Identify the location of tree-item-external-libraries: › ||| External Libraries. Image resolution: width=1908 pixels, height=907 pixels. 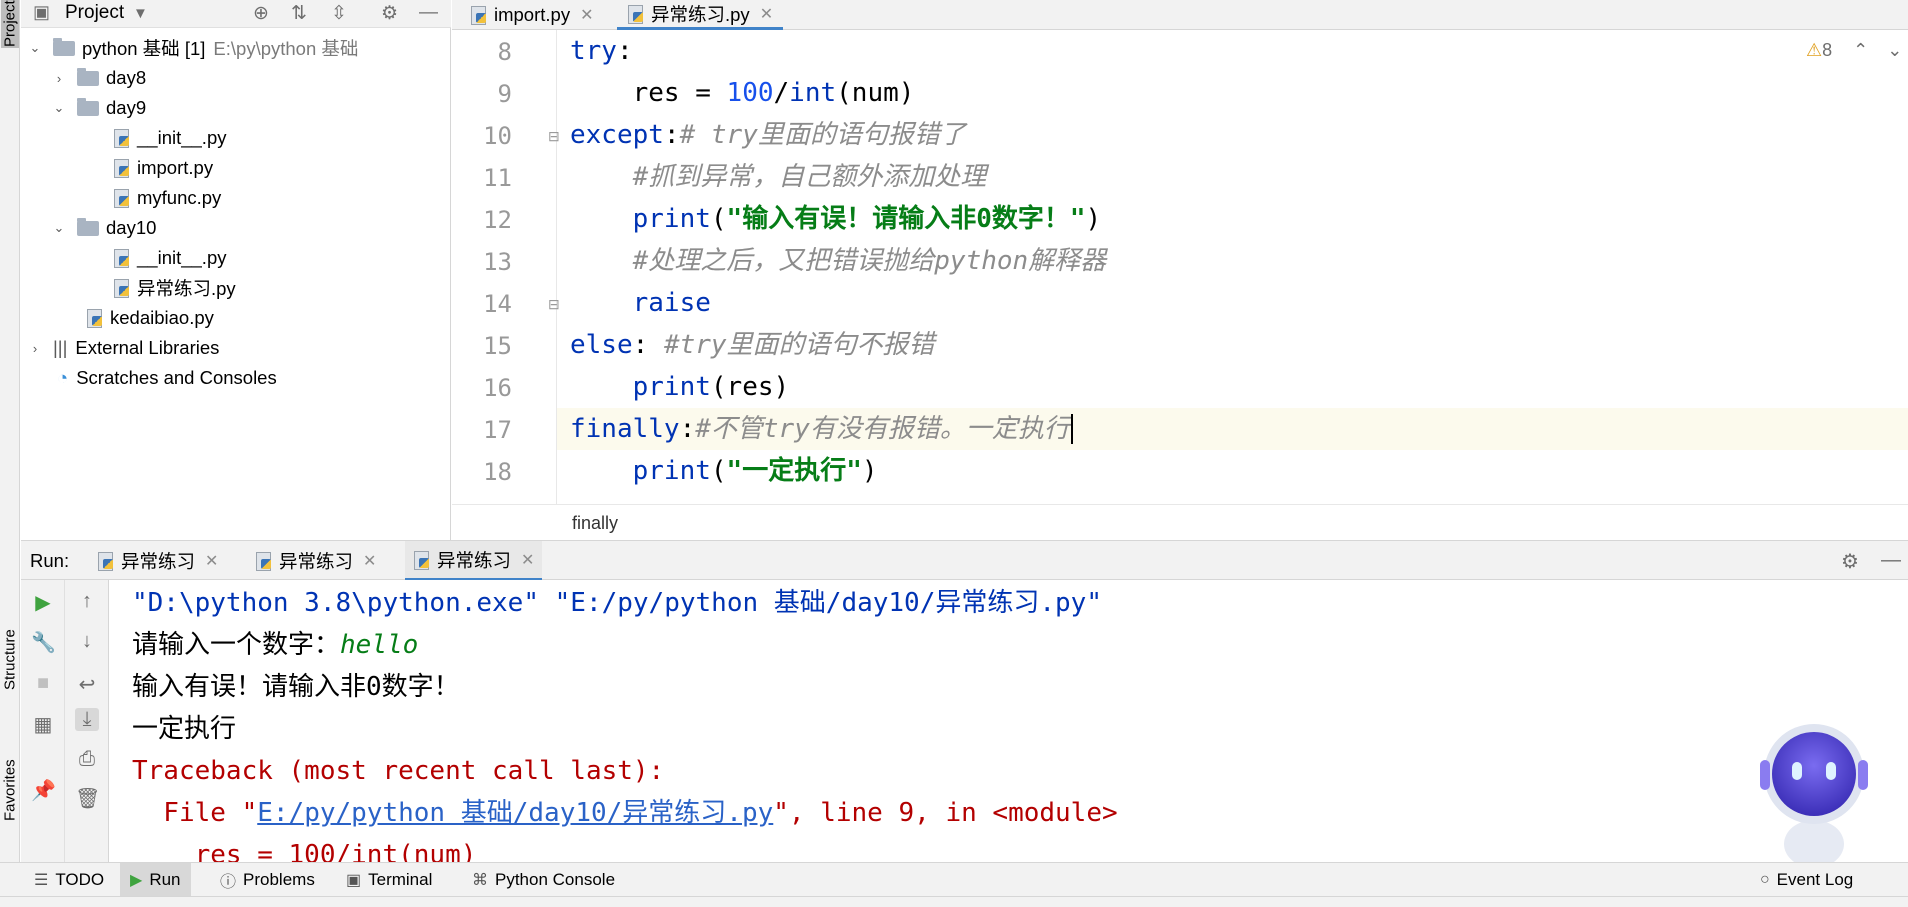
(123, 348).